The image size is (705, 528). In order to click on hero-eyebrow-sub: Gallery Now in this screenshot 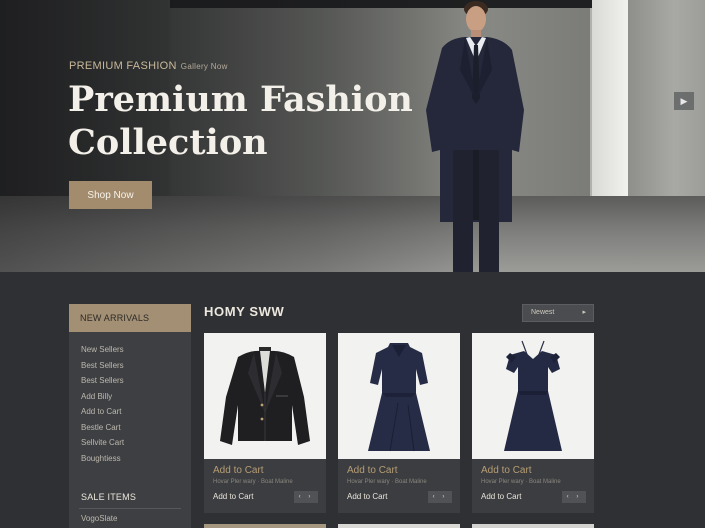, I will do `click(204, 66)`.